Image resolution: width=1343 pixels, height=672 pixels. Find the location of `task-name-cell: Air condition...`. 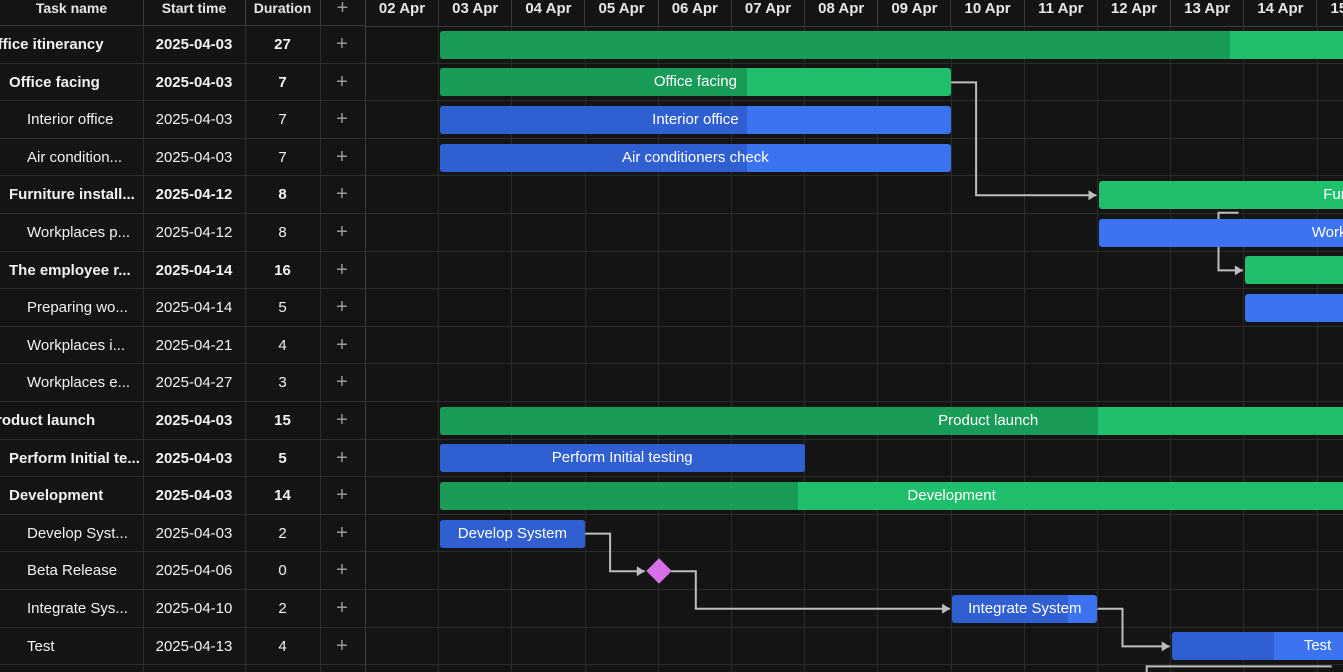

task-name-cell: Air condition... is located at coordinates (75, 157).